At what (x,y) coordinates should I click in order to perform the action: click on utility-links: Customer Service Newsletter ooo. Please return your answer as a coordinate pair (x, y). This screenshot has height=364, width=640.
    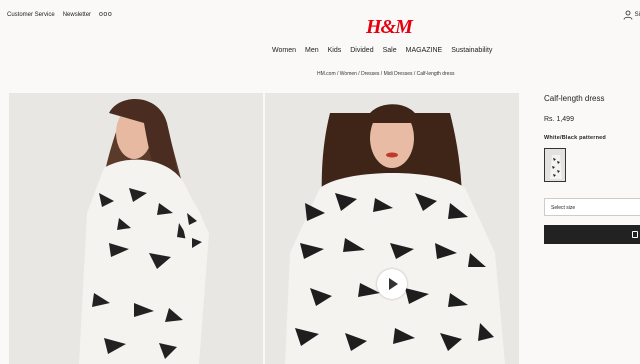
    Looking at the image, I should click on (59, 14).